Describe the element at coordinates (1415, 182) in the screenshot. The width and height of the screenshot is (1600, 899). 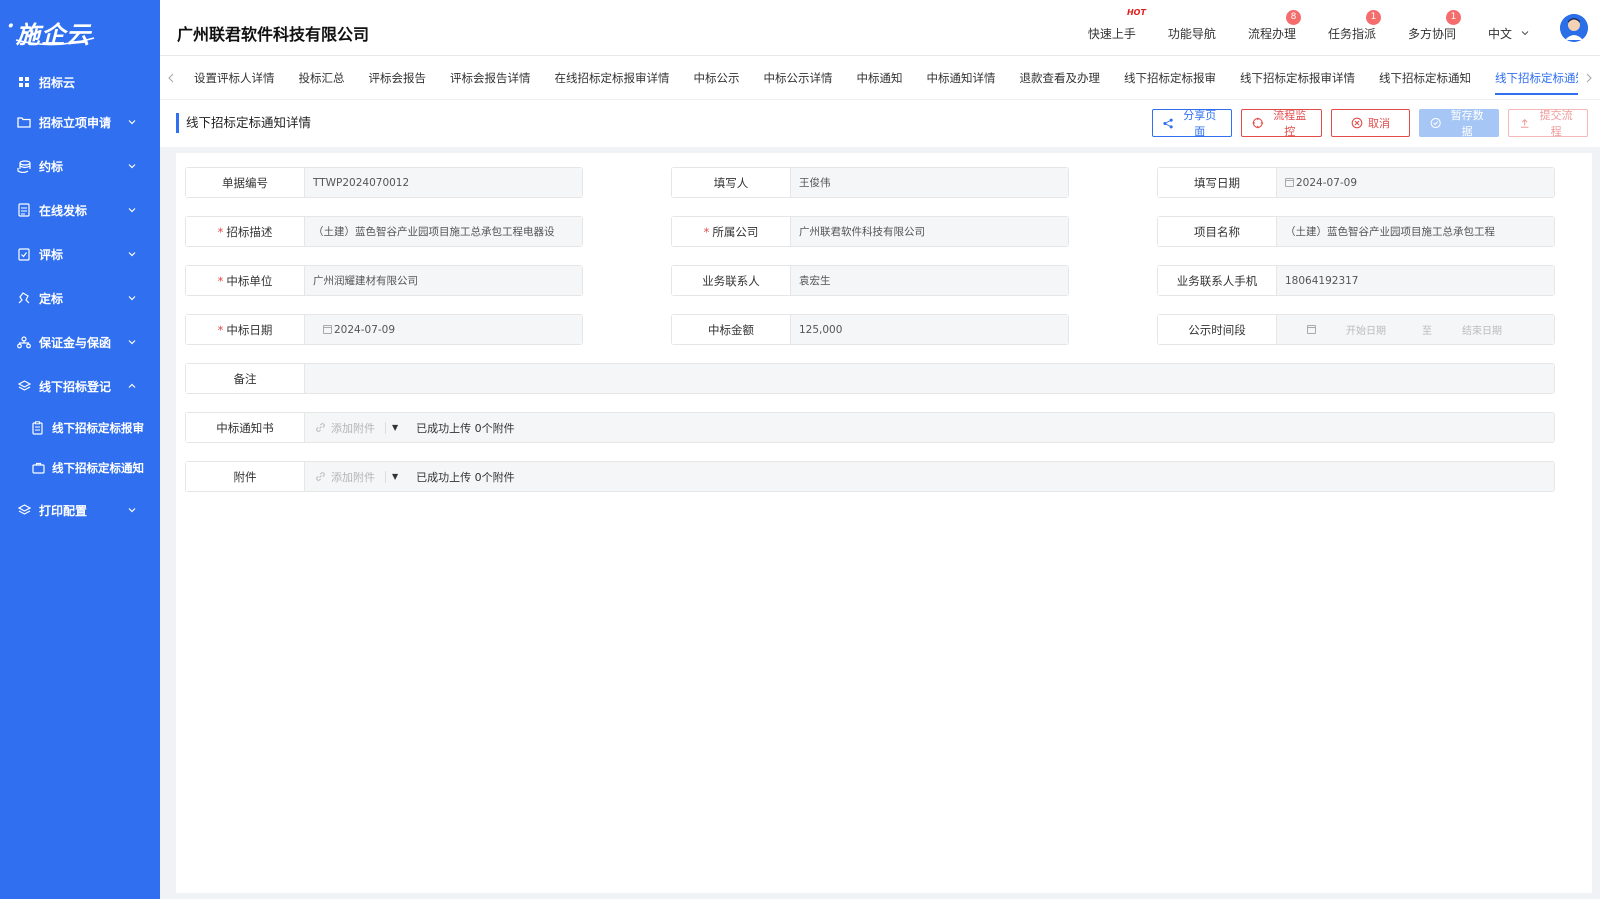
I see `fill-date-input: 2024-07-09` at that location.